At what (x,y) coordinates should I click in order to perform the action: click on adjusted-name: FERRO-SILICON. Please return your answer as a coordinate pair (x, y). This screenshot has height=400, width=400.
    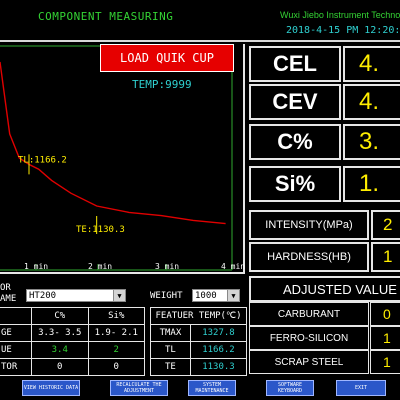
    Looking at the image, I should click on (309, 338).